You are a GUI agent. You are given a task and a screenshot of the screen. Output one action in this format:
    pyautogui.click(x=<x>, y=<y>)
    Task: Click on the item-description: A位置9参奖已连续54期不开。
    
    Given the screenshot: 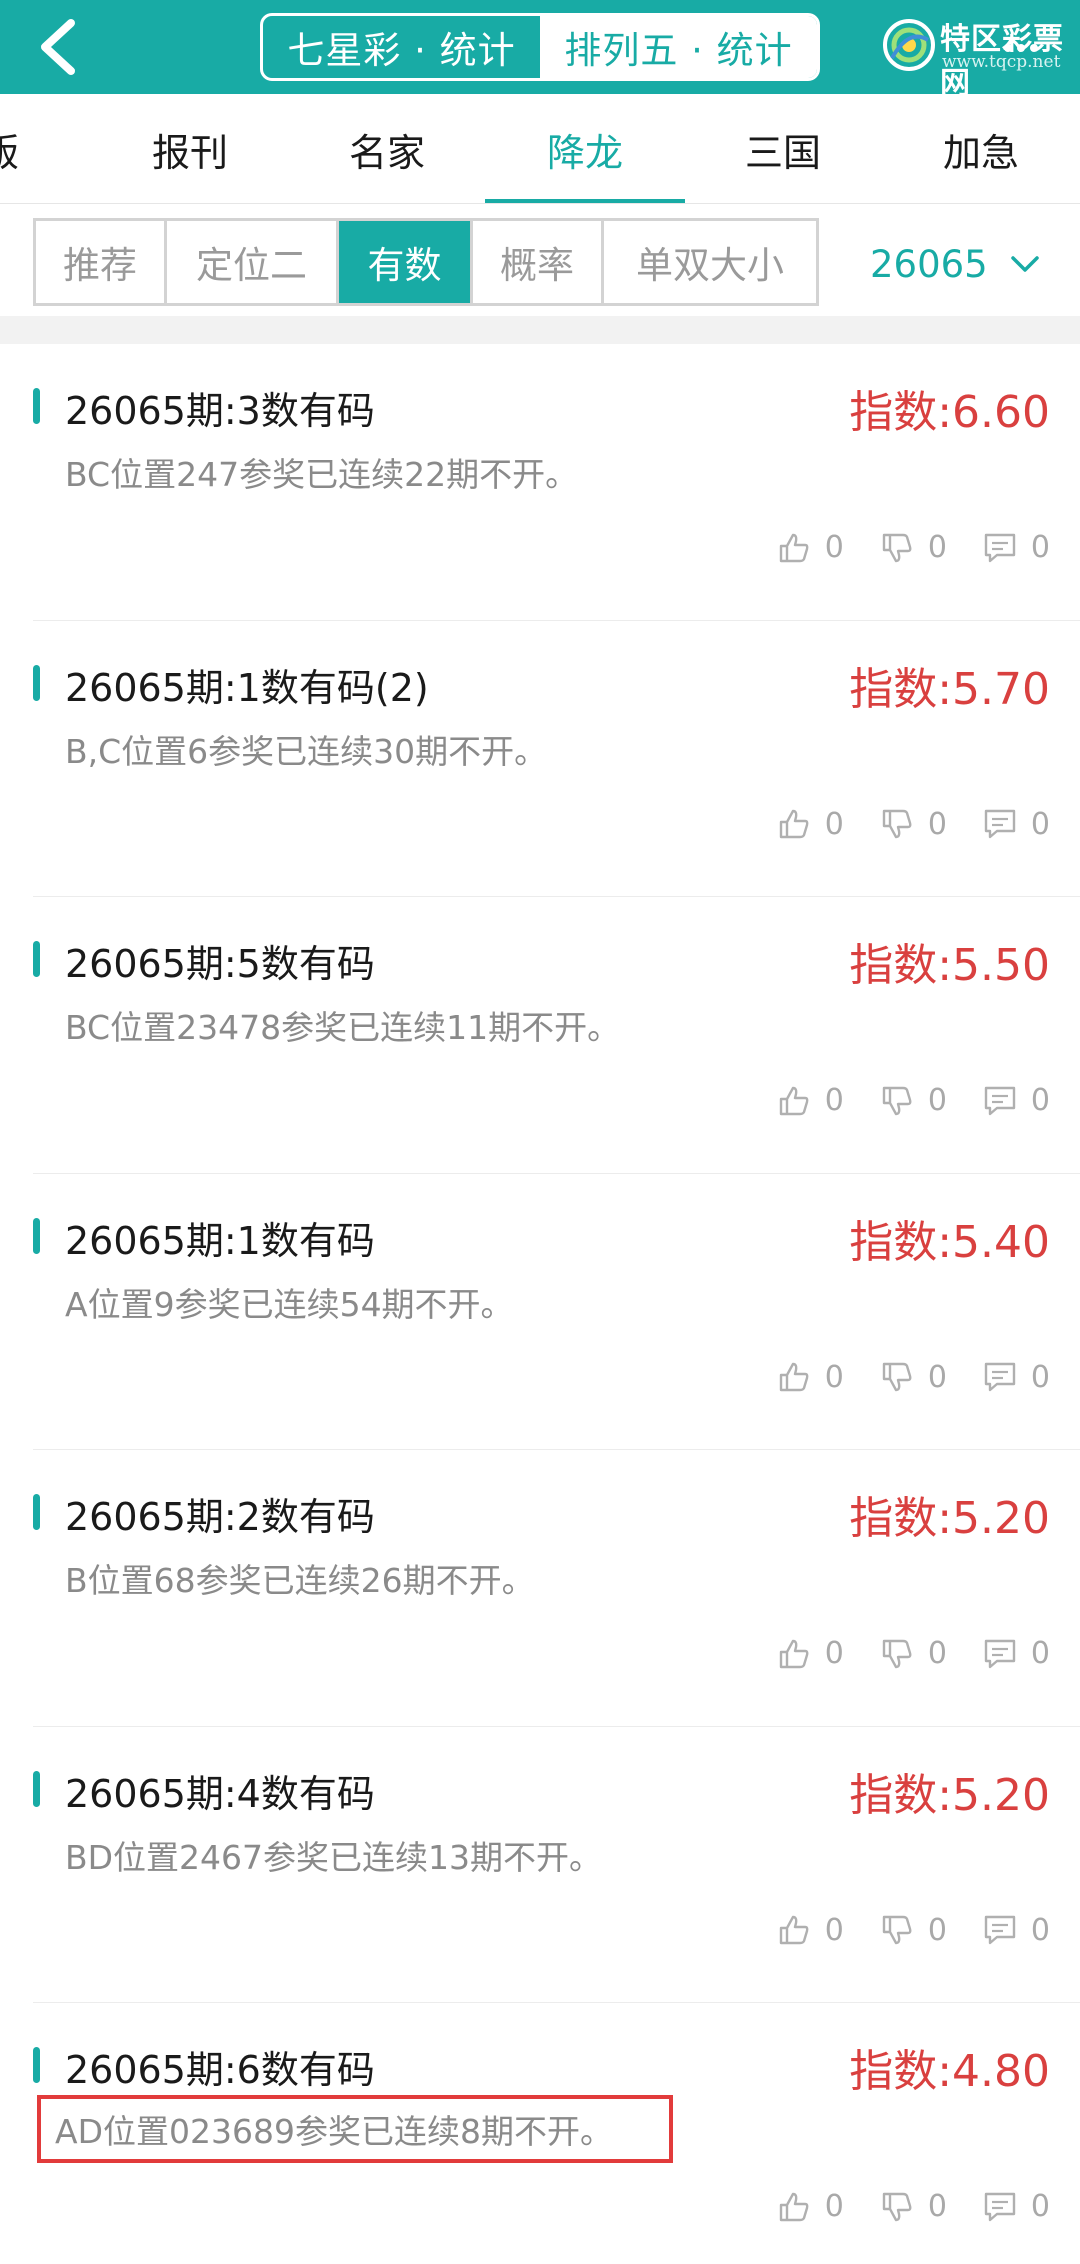 What is the action you would take?
    pyautogui.click(x=289, y=1304)
    